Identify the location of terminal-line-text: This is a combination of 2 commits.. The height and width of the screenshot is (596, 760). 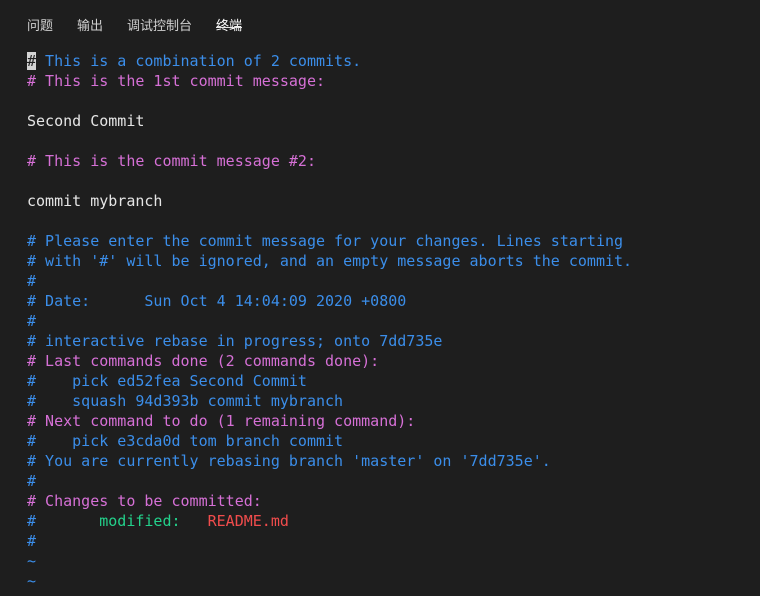
(199, 61).